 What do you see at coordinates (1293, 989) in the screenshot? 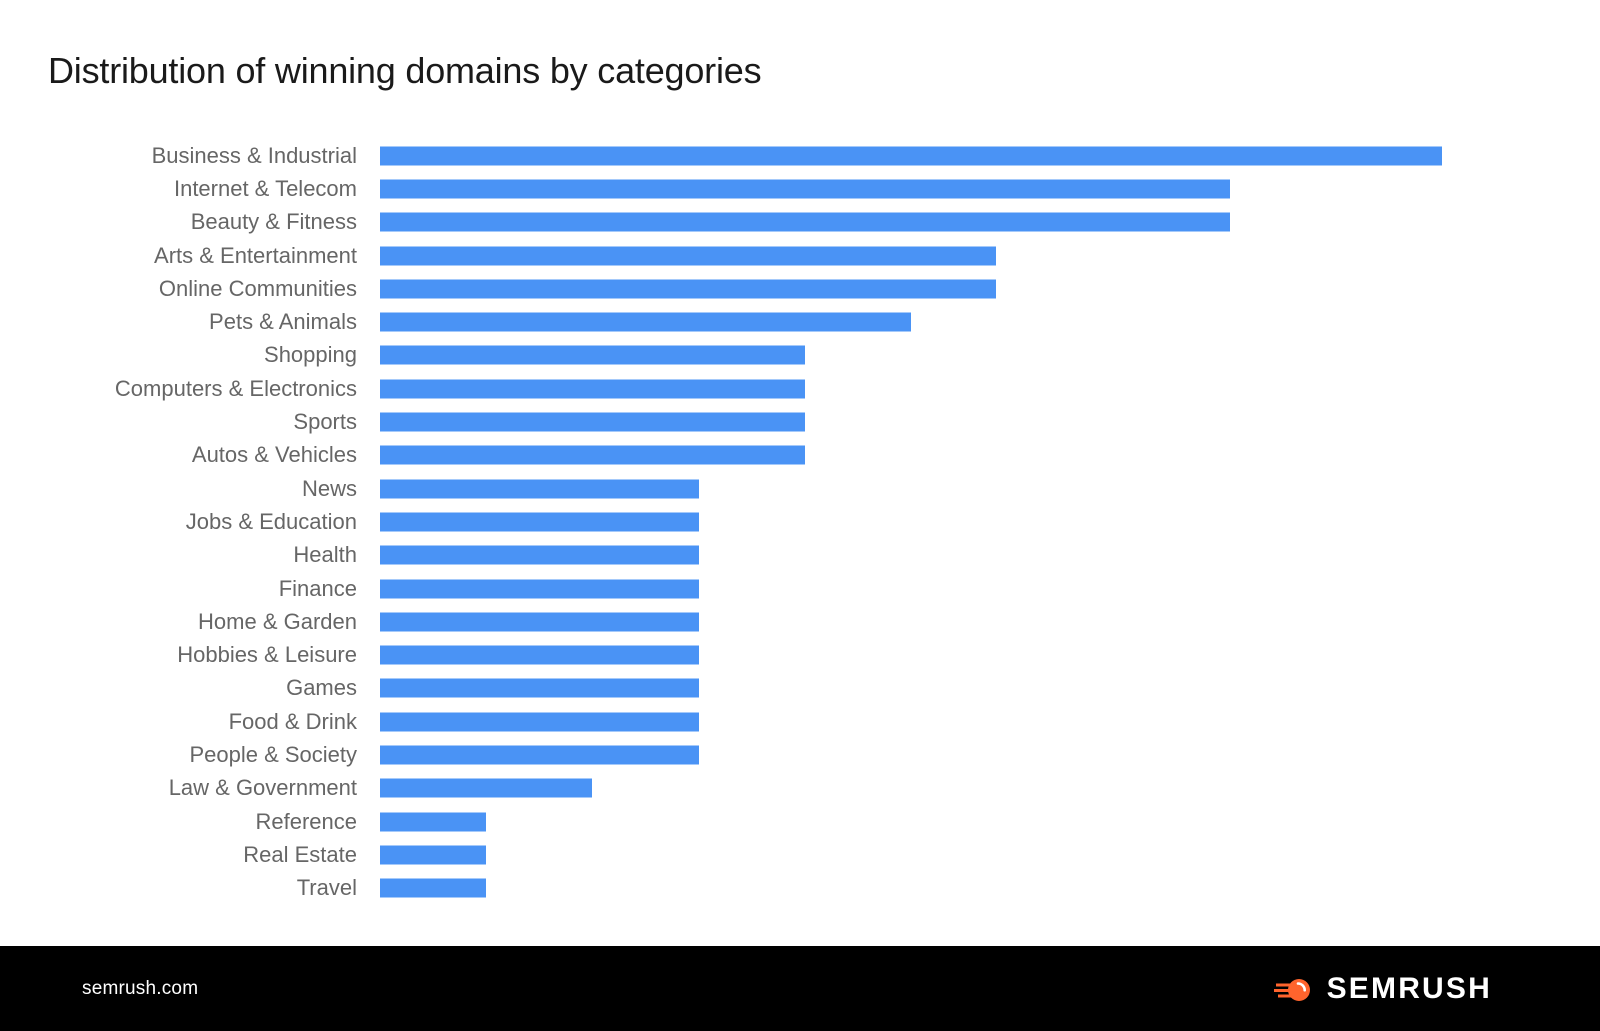
I see `semrush-comet-icon` at bounding box center [1293, 989].